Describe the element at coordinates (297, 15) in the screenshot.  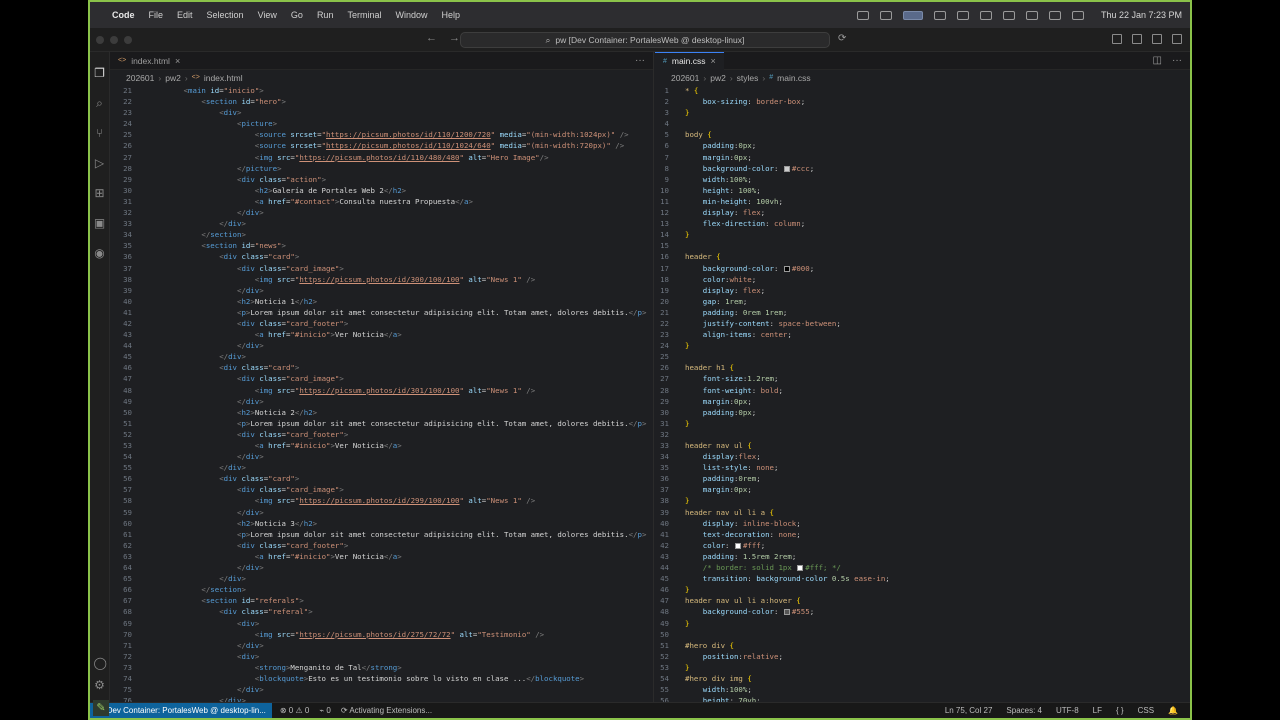
I see `menu-go: Go` at that location.